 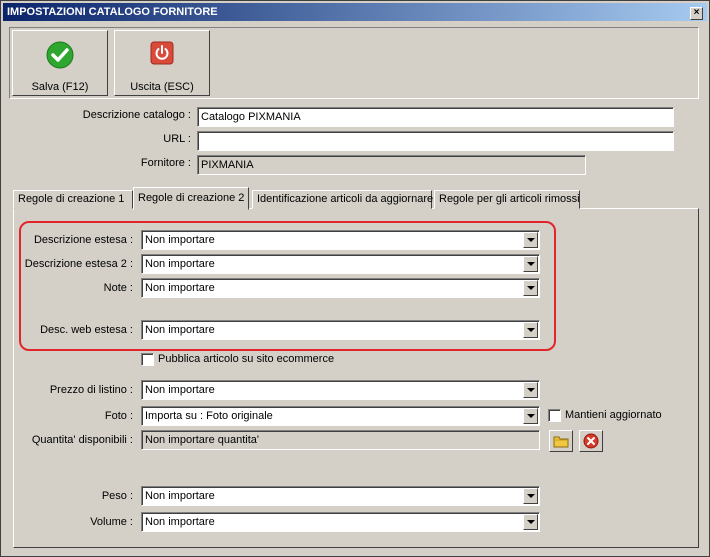 What do you see at coordinates (696, 13) in the screenshot?
I see `close-button: ×` at bounding box center [696, 13].